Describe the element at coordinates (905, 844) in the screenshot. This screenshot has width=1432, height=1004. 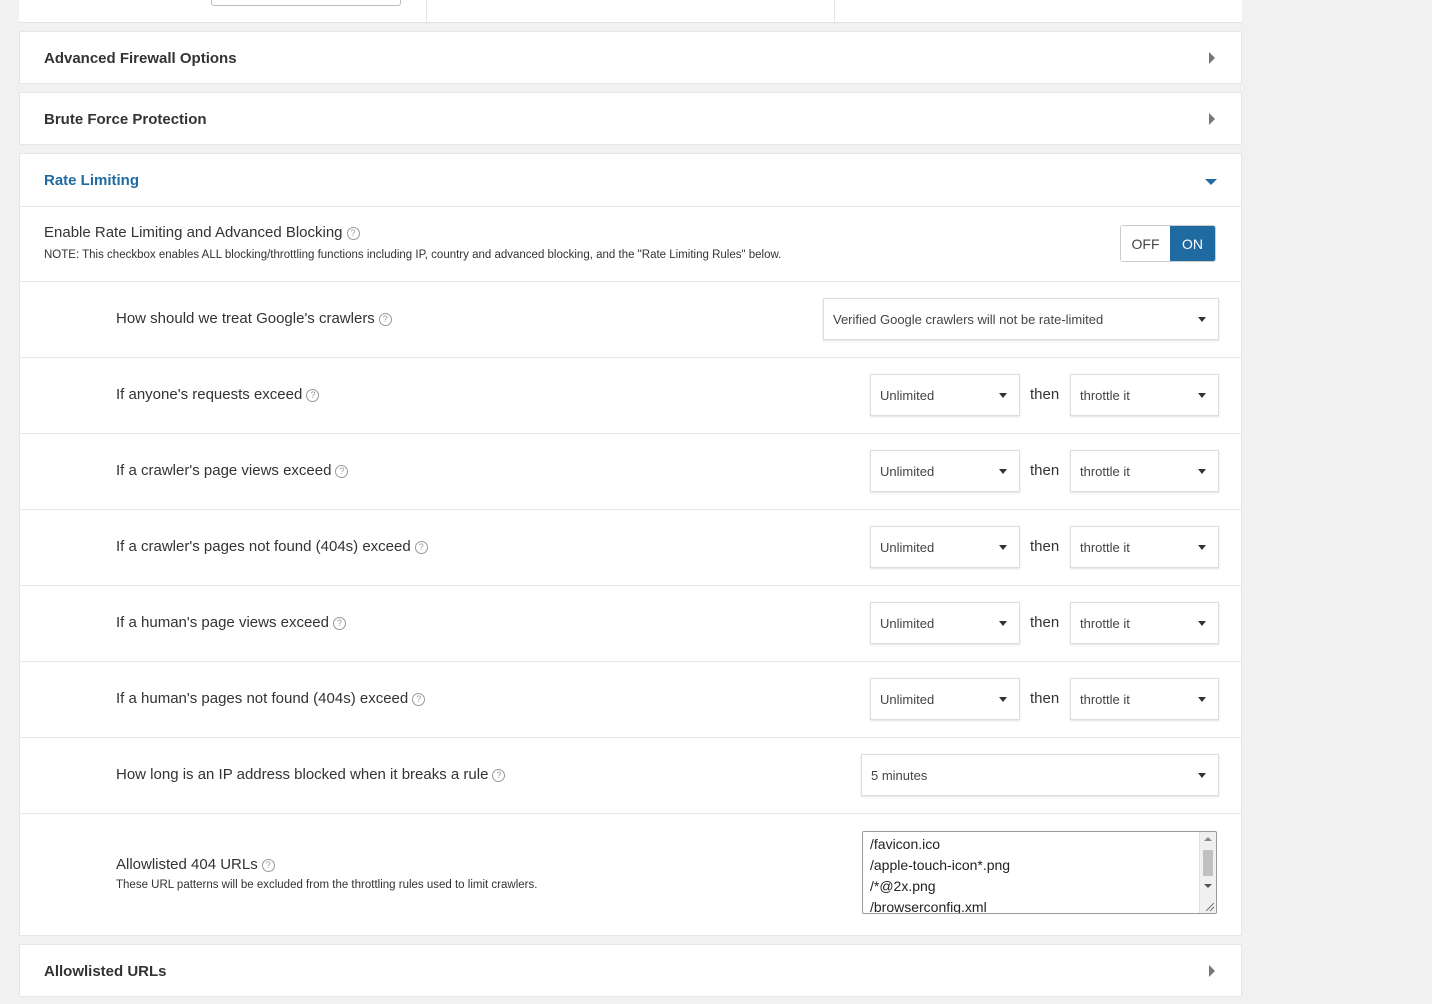
I see `url-line: /favicon.ico` at that location.